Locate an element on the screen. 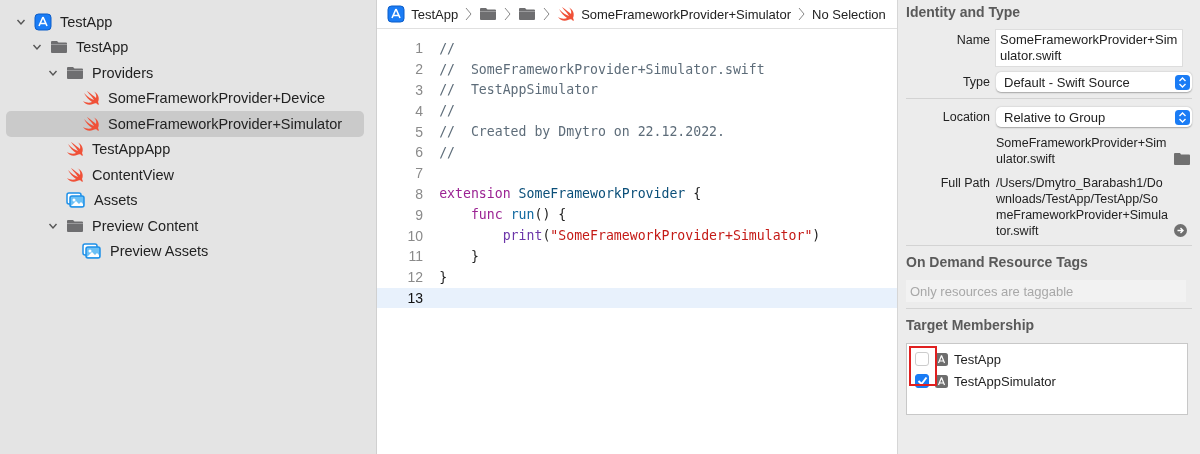  section-title: Target Membership is located at coordinates (971, 325).